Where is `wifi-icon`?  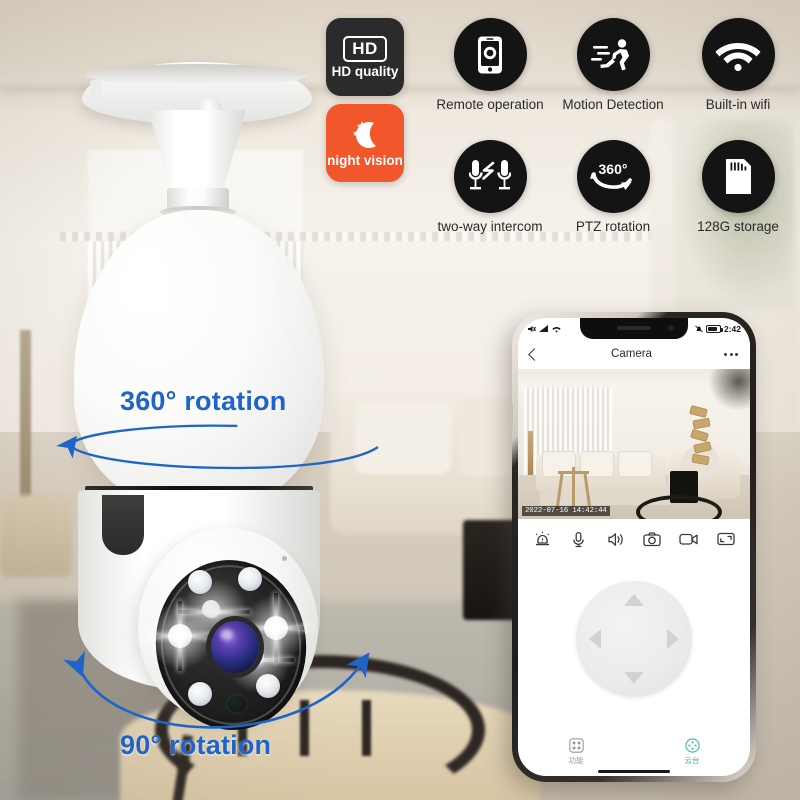
wifi-icon is located at coordinates (738, 56).